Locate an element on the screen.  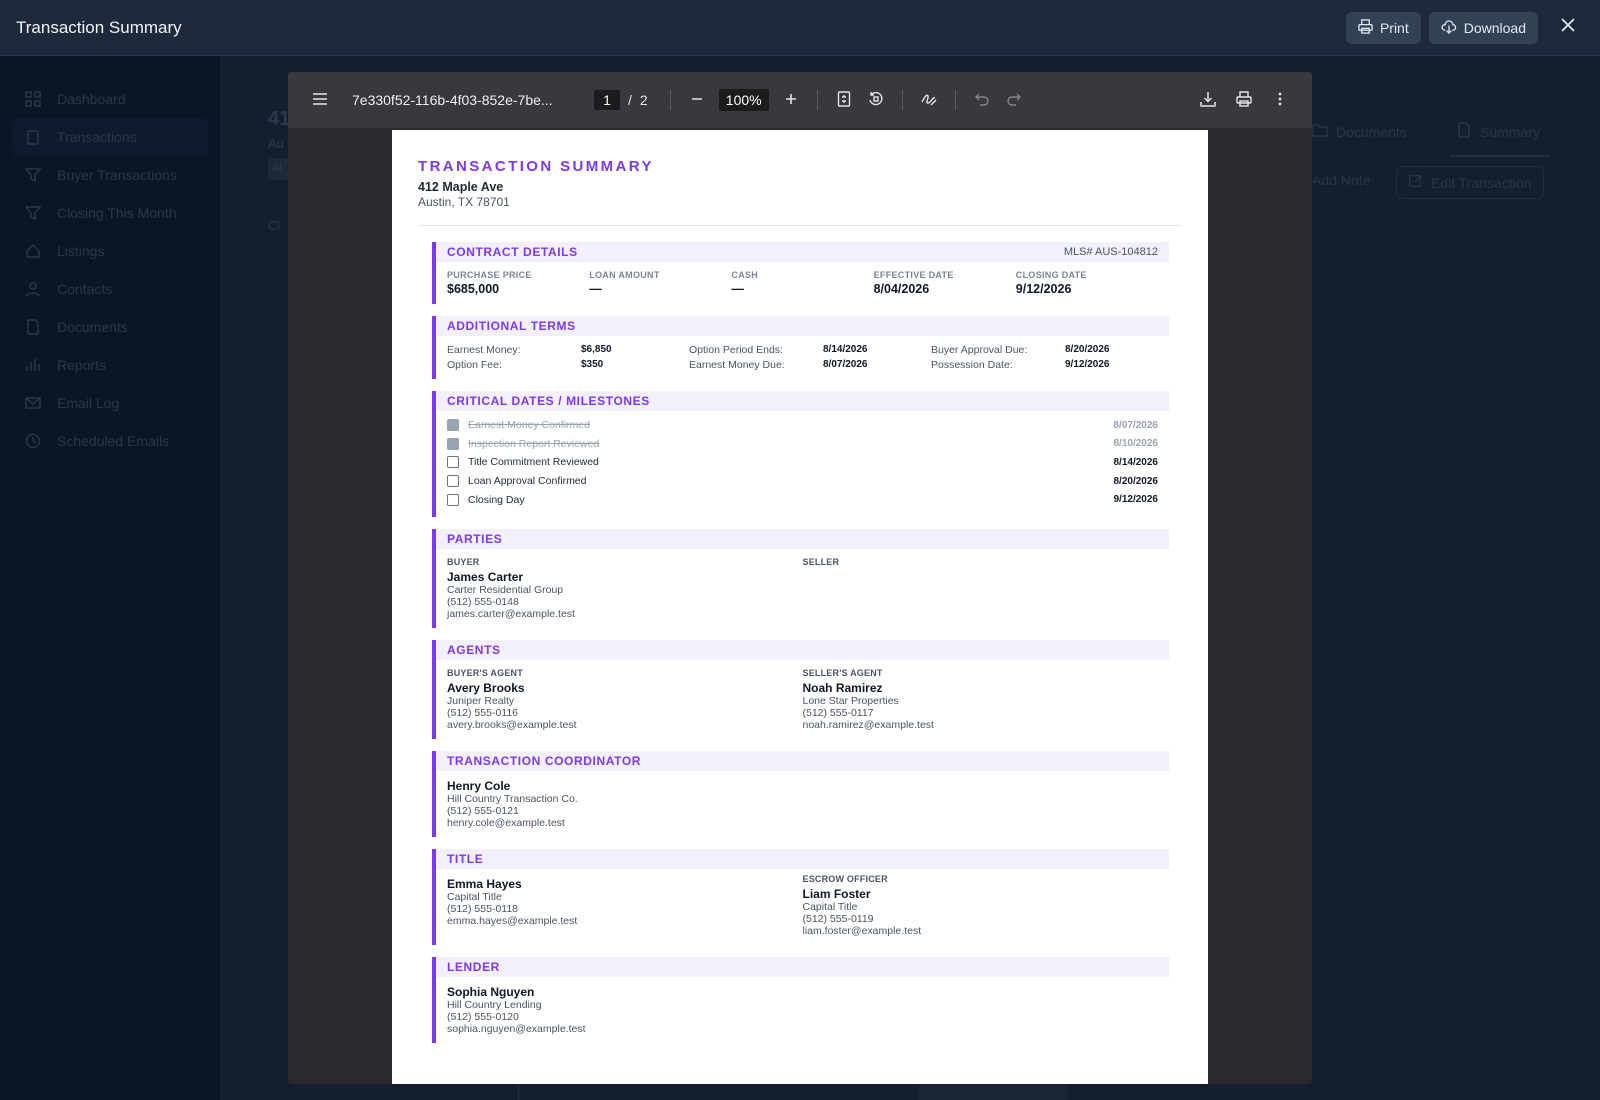
cash-field: CASH — is located at coordinates (802, 283).